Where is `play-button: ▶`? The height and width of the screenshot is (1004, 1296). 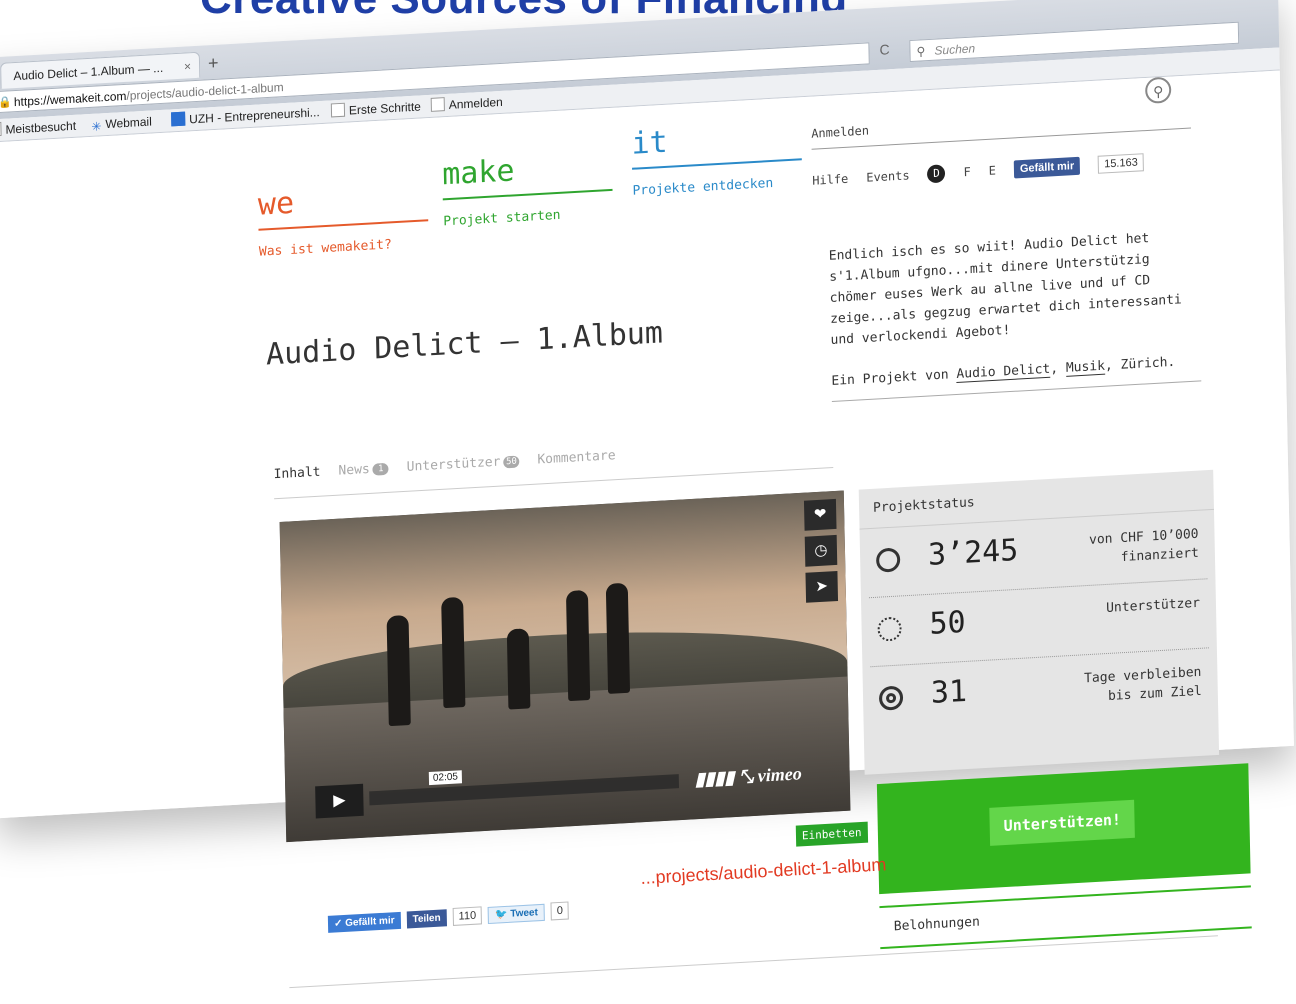 play-button: ▶ is located at coordinates (339, 801).